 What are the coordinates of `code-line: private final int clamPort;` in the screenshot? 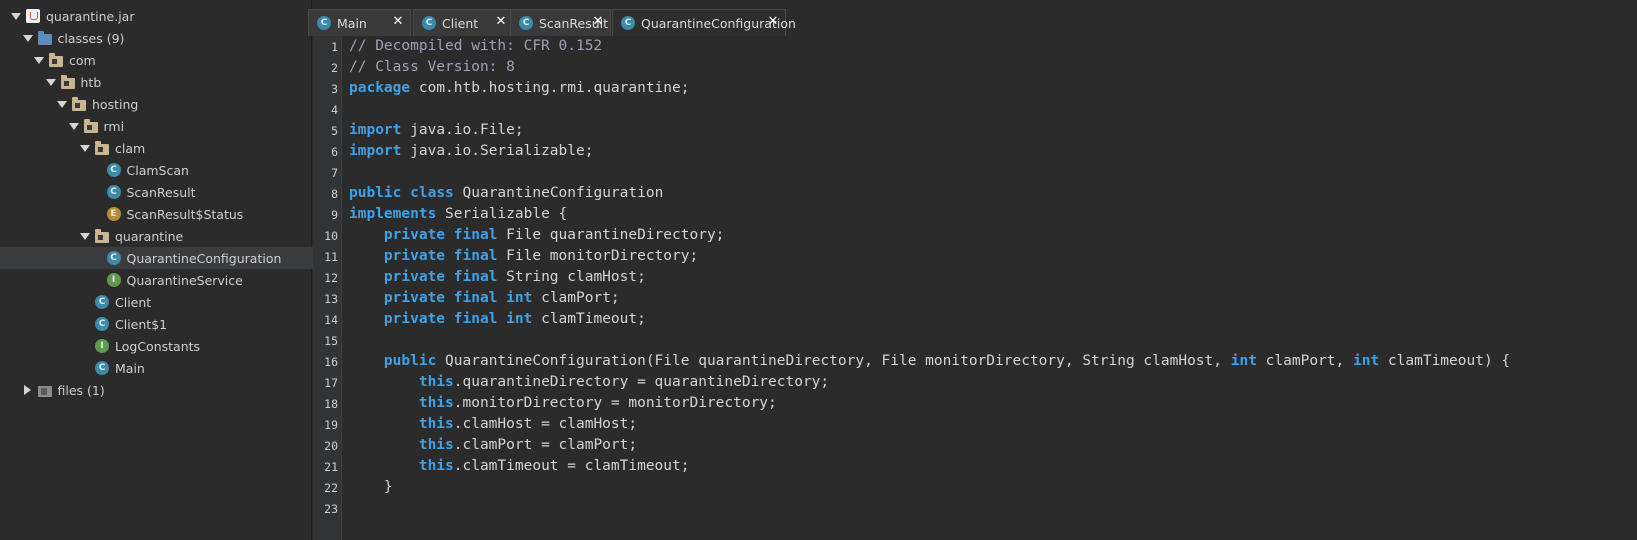 It's located at (484, 298).